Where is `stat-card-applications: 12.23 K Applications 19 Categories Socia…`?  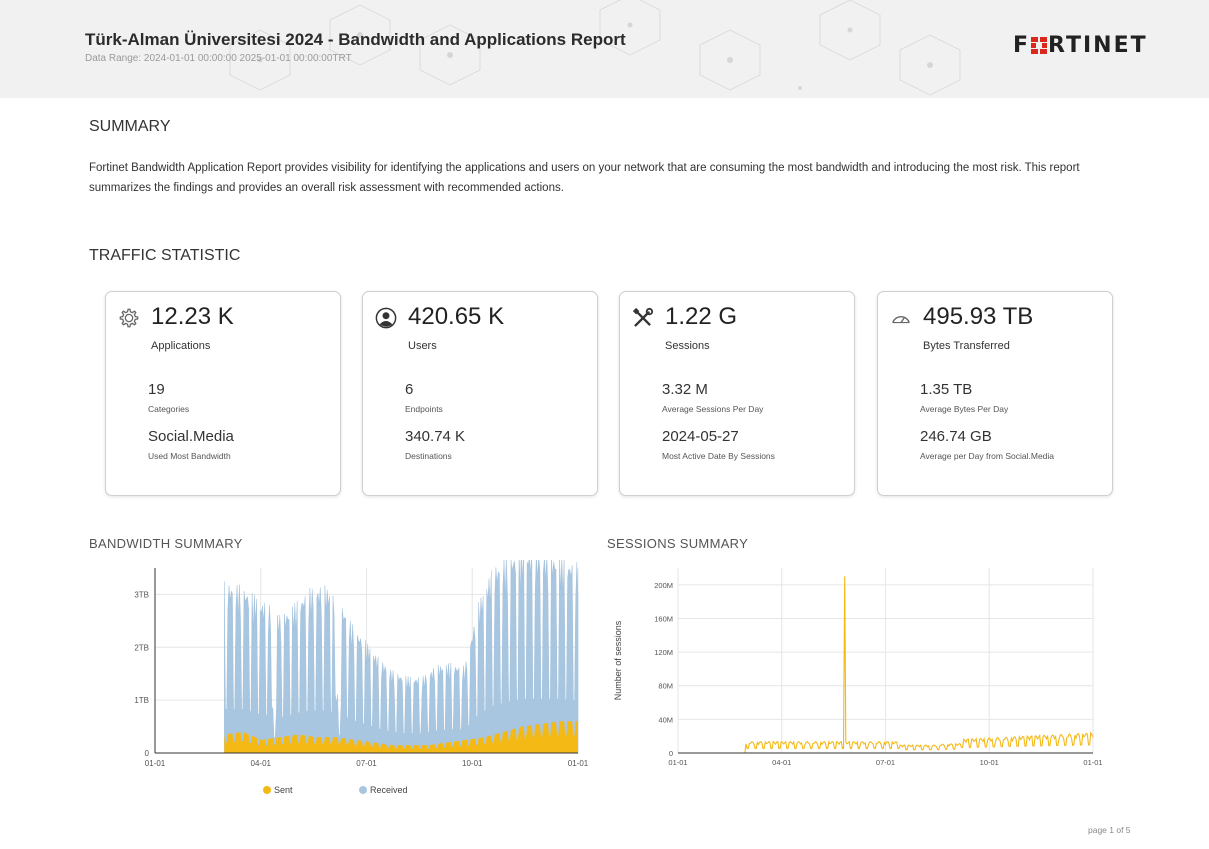 stat-card-applications: 12.23 K Applications 19 Categories Socia… is located at coordinates (223, 393).